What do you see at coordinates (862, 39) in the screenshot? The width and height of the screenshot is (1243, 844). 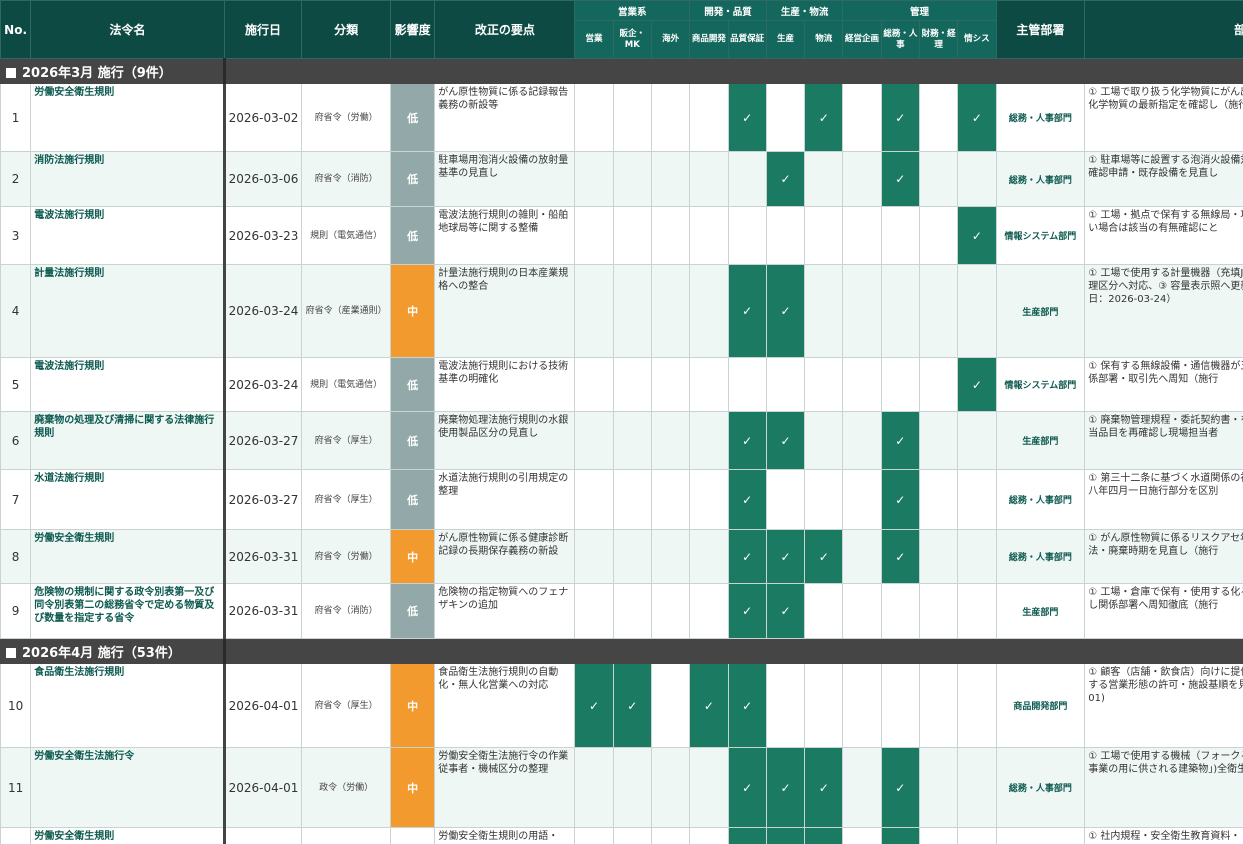 I see `header-dept: 経営企画` at bounding box center [862, 39].